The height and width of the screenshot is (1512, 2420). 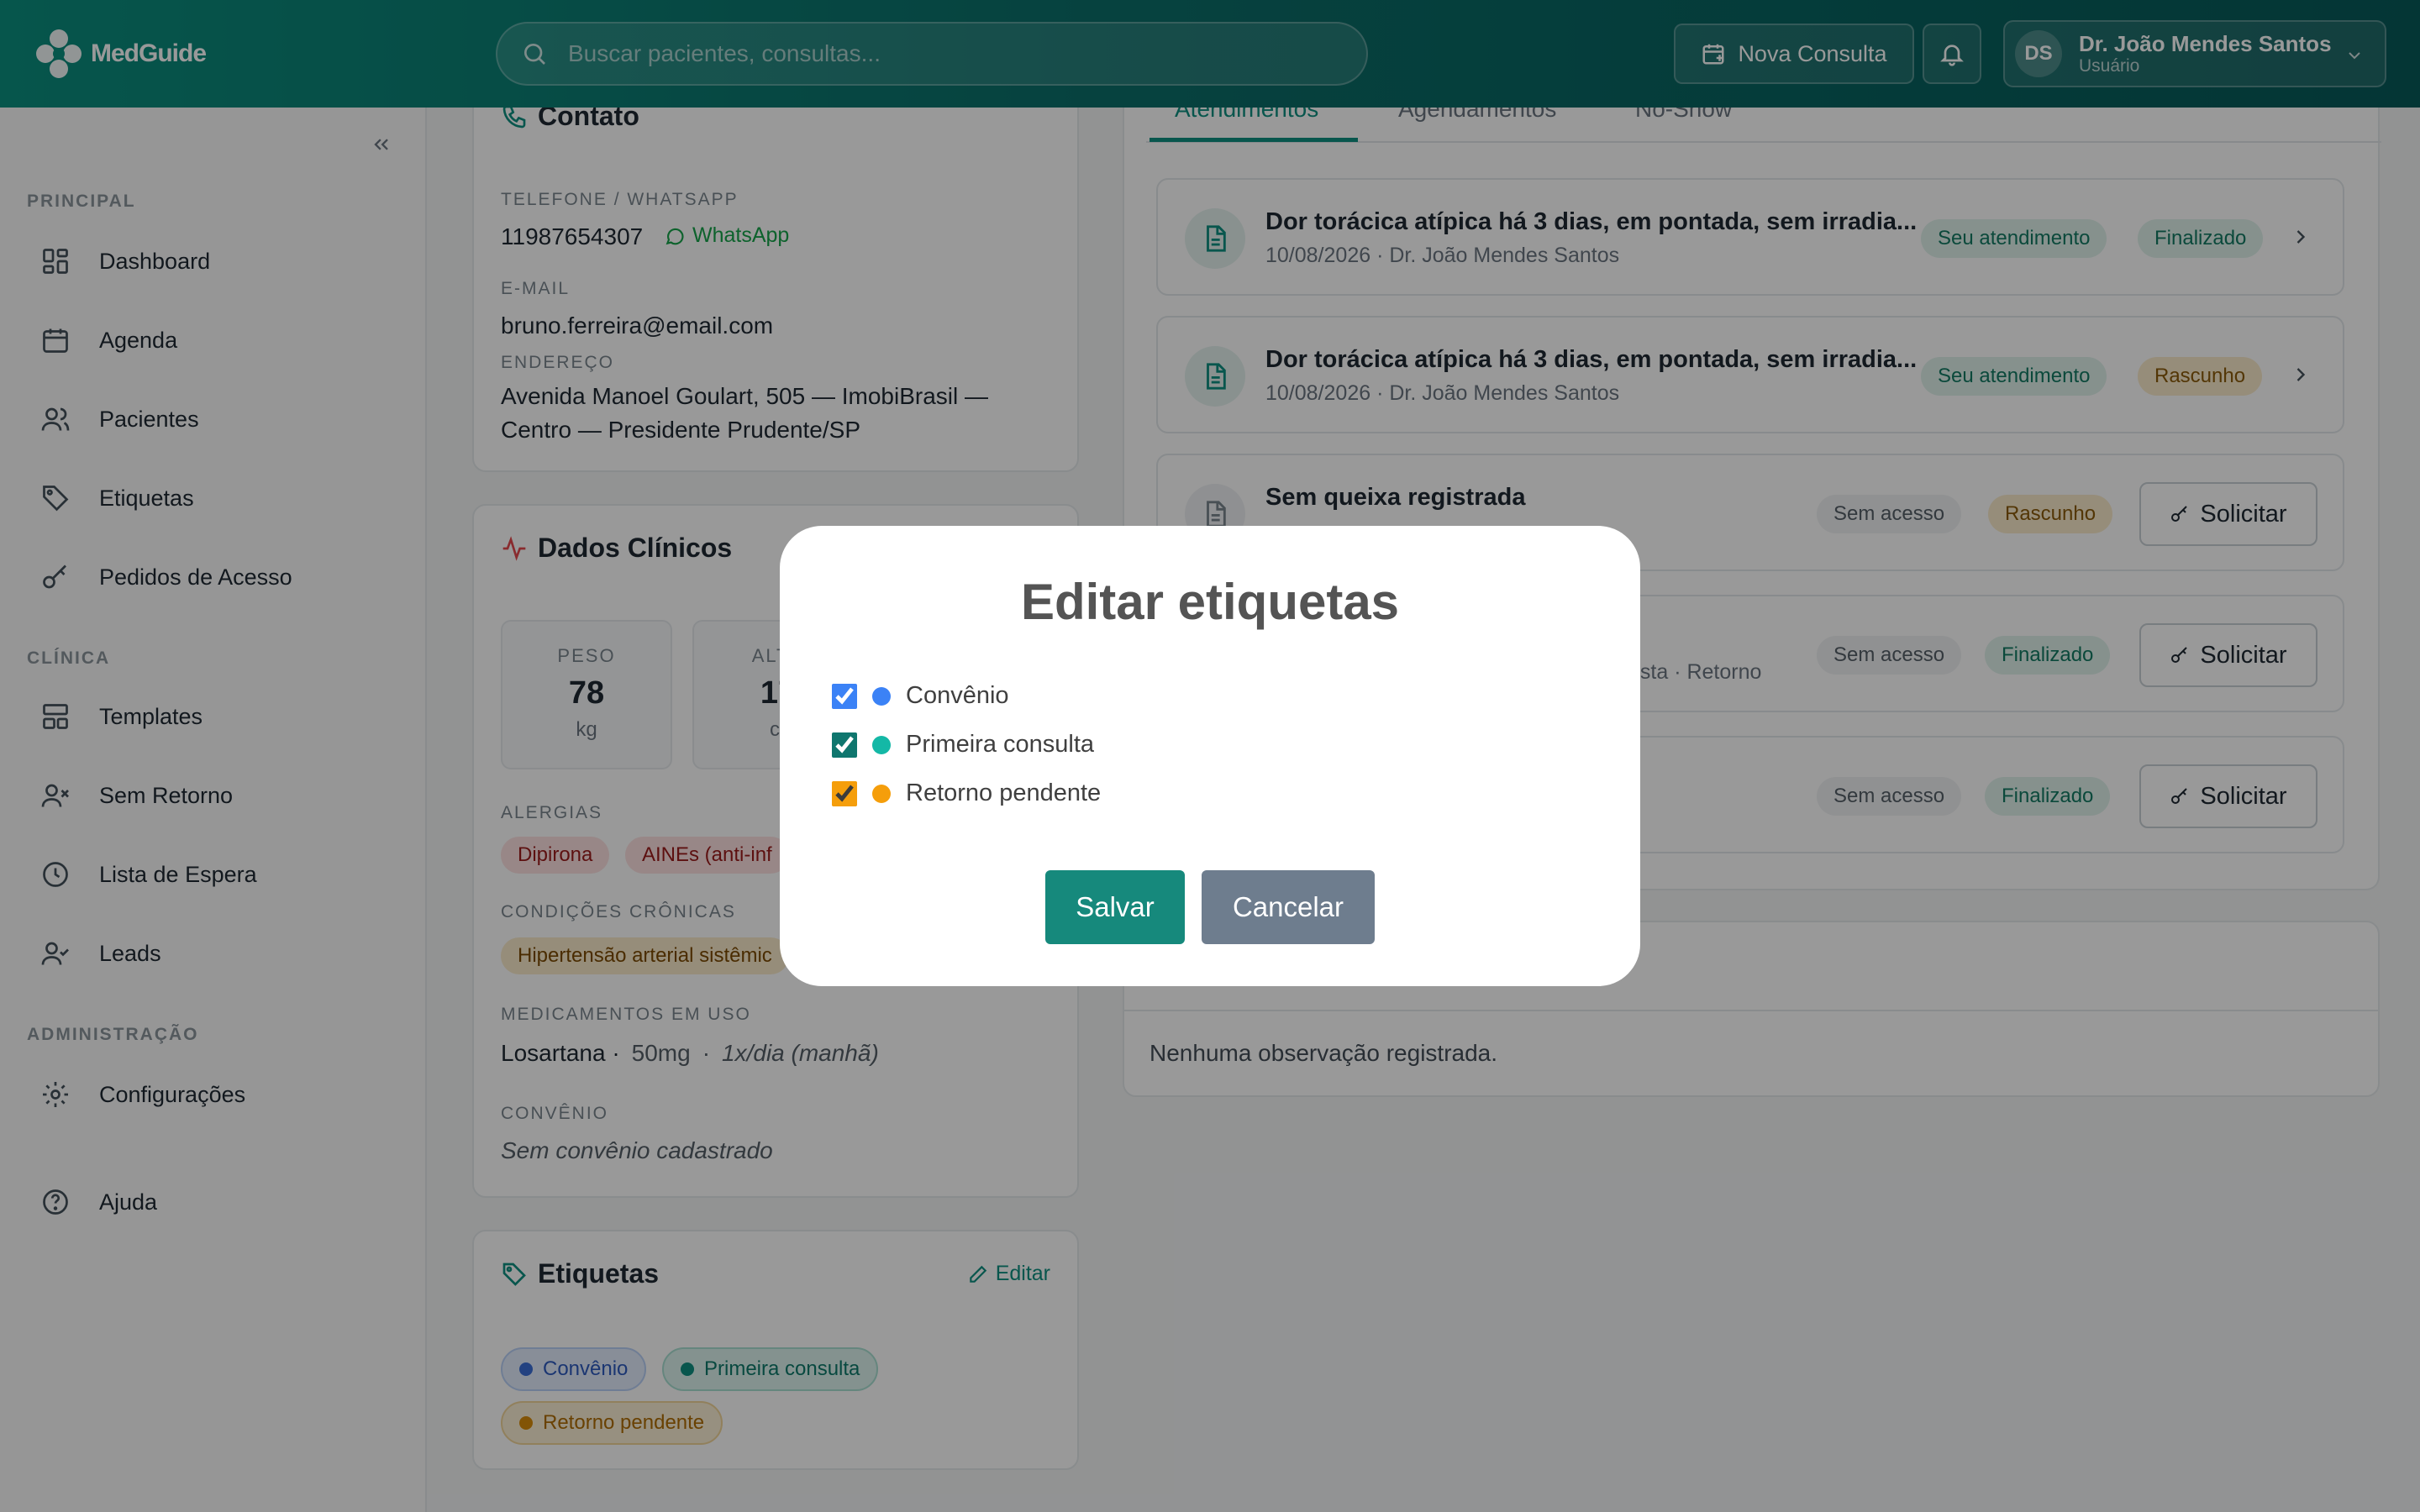 What do you see at coordinates (1115, 907) in the screenshot?
I see `save-button: Salvar` at bounding box center [1115, 907].